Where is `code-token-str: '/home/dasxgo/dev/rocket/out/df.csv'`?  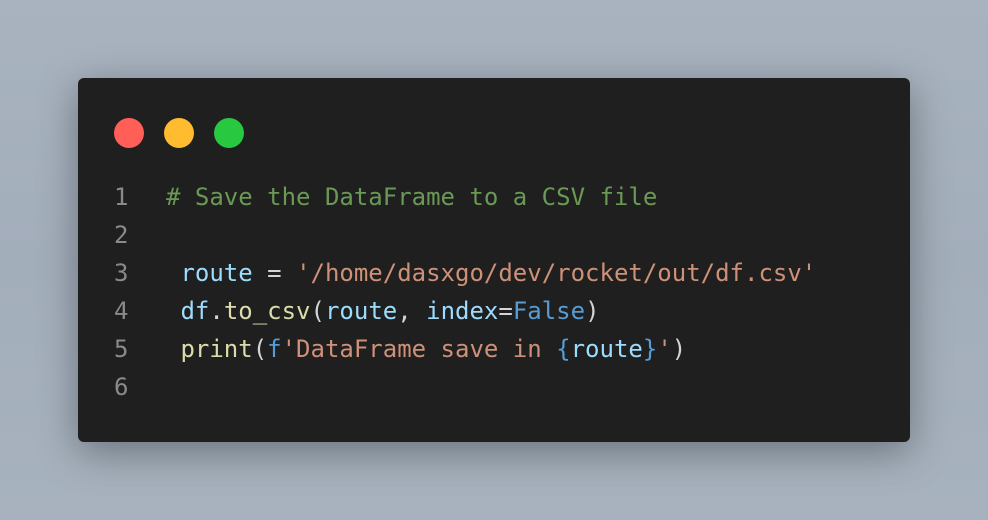
code-token-str: '/home/dasxgo/dev/rocket/out/df.csv' is located at coordinates (556, 273).